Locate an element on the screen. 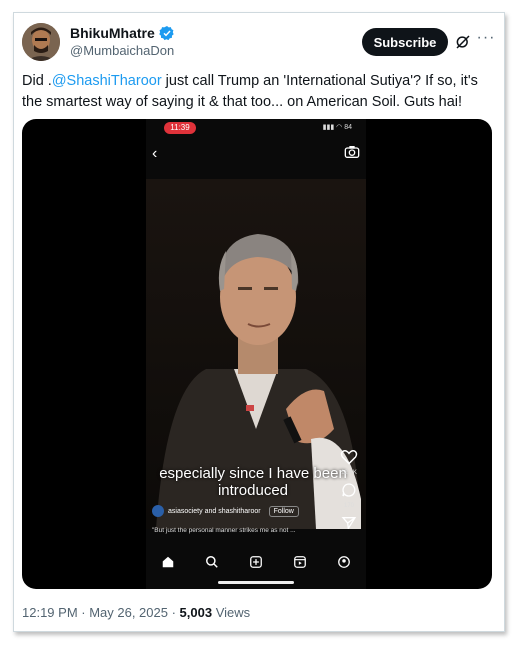  views-label: Views is located at coordinates (231, 612).